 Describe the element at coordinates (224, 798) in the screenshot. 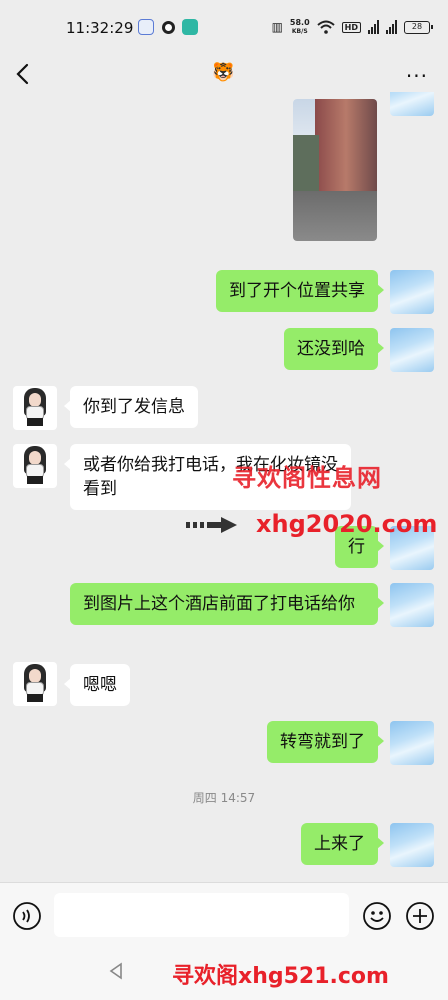

I see `time-divider: 周四 14:57` at that location.